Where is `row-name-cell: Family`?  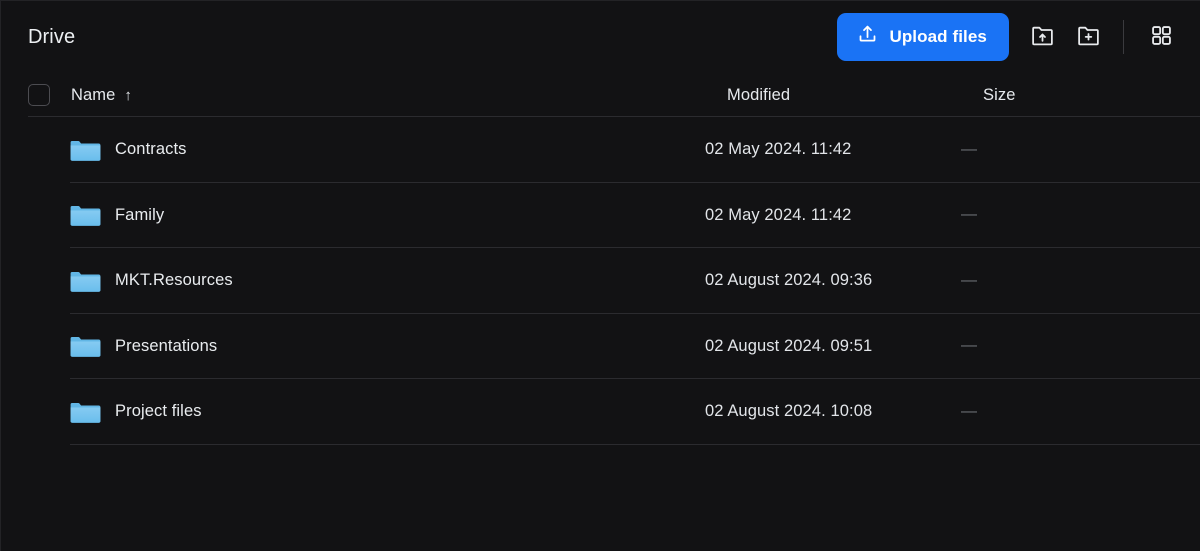
row-name-cell: Family is located at coordinates (377, 215).